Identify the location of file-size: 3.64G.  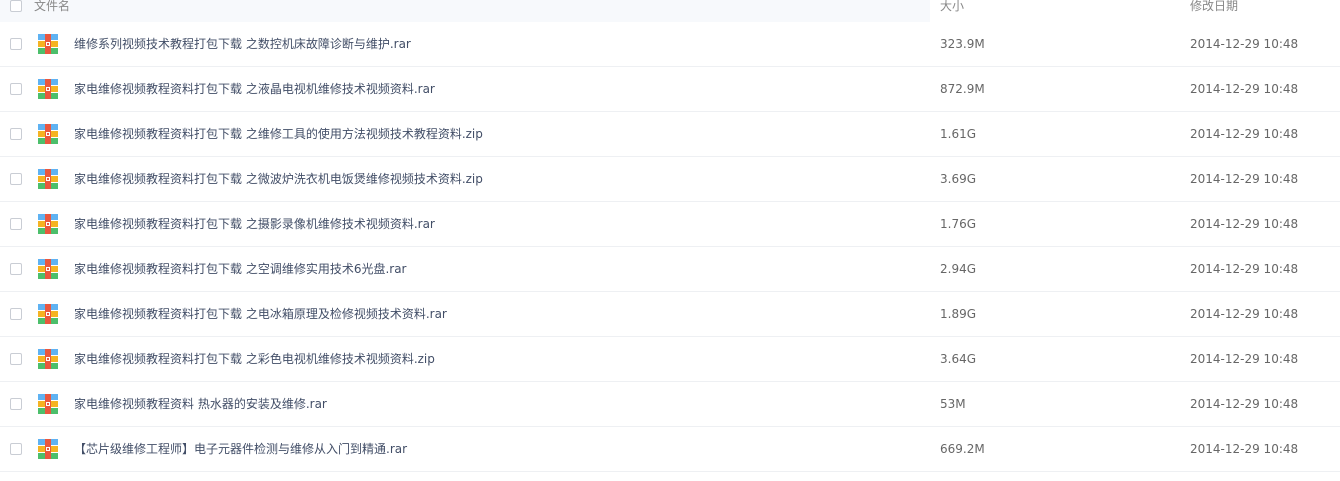
(958, 359).